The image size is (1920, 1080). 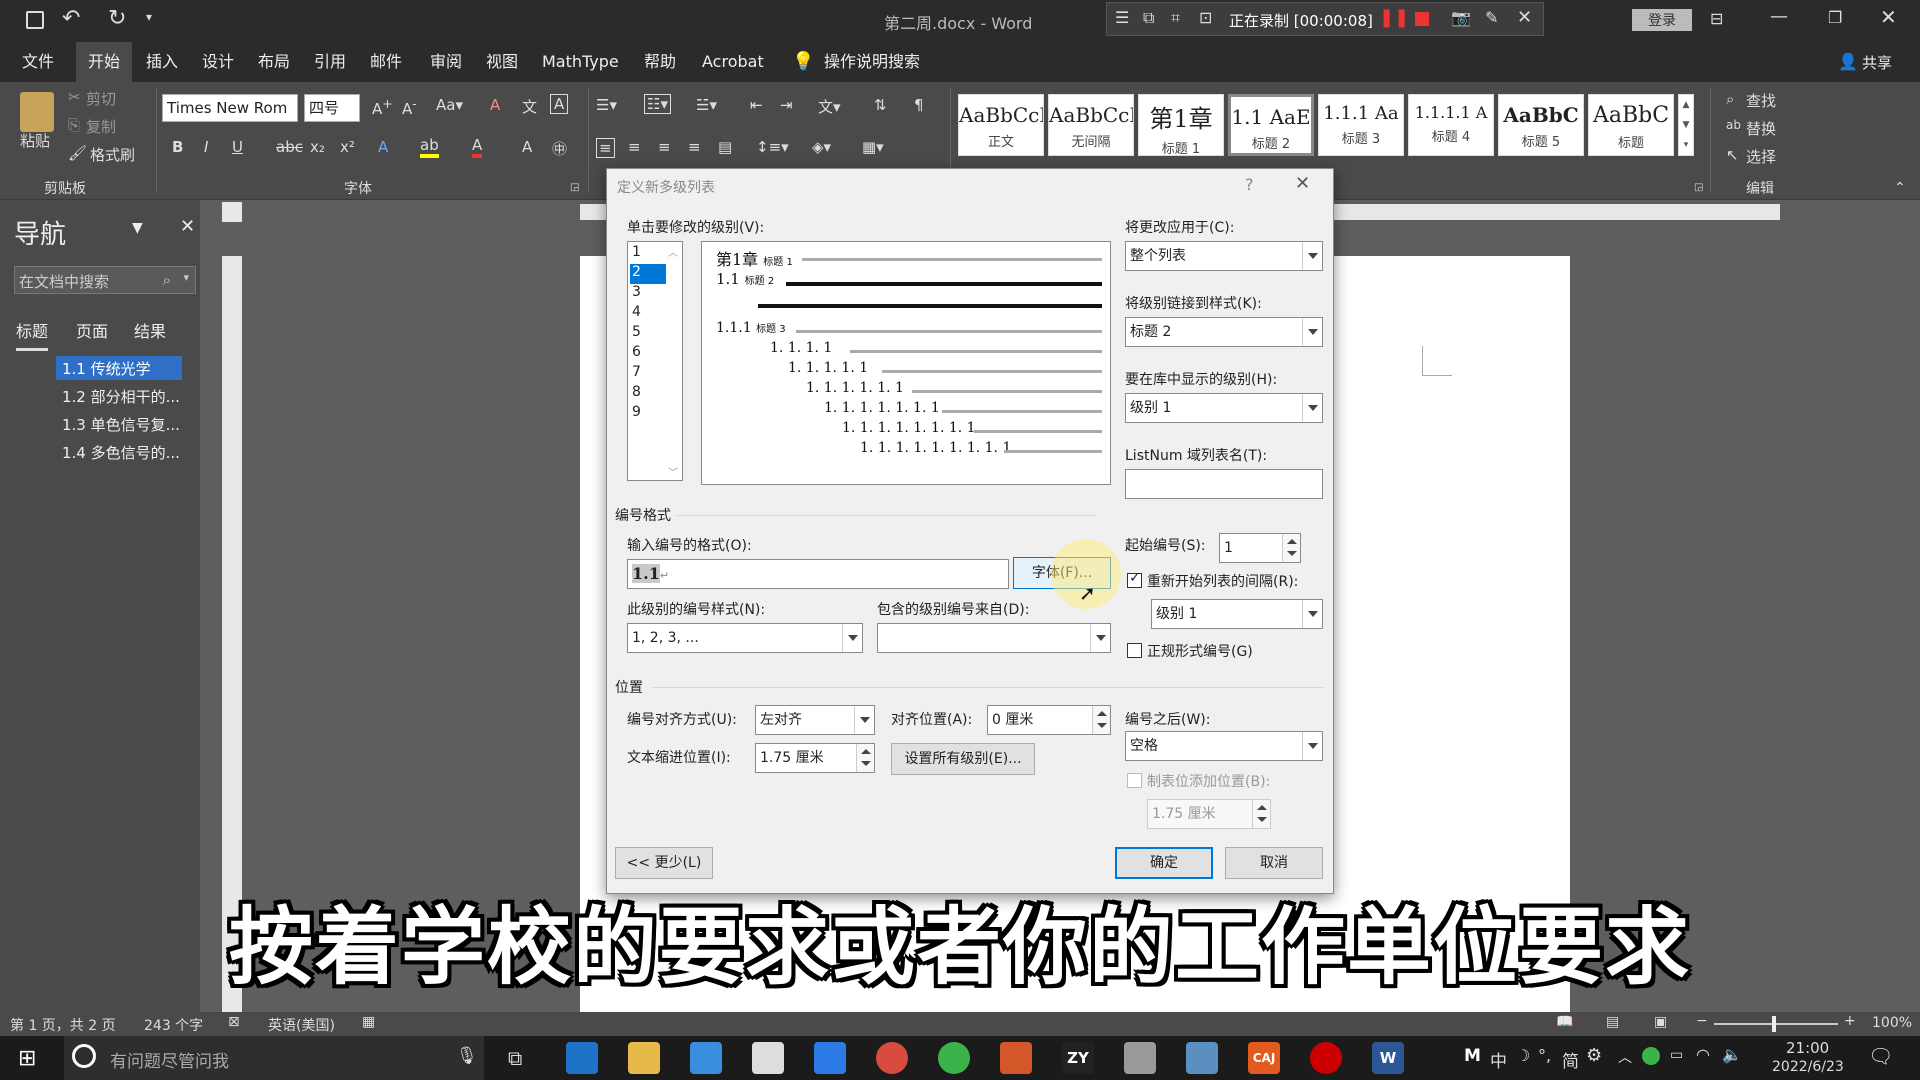 What do you see at coordinates (27, 1058) in the screenshot?
I see `windows-start-icon: ⊞` at bounding box center [27, 1058].